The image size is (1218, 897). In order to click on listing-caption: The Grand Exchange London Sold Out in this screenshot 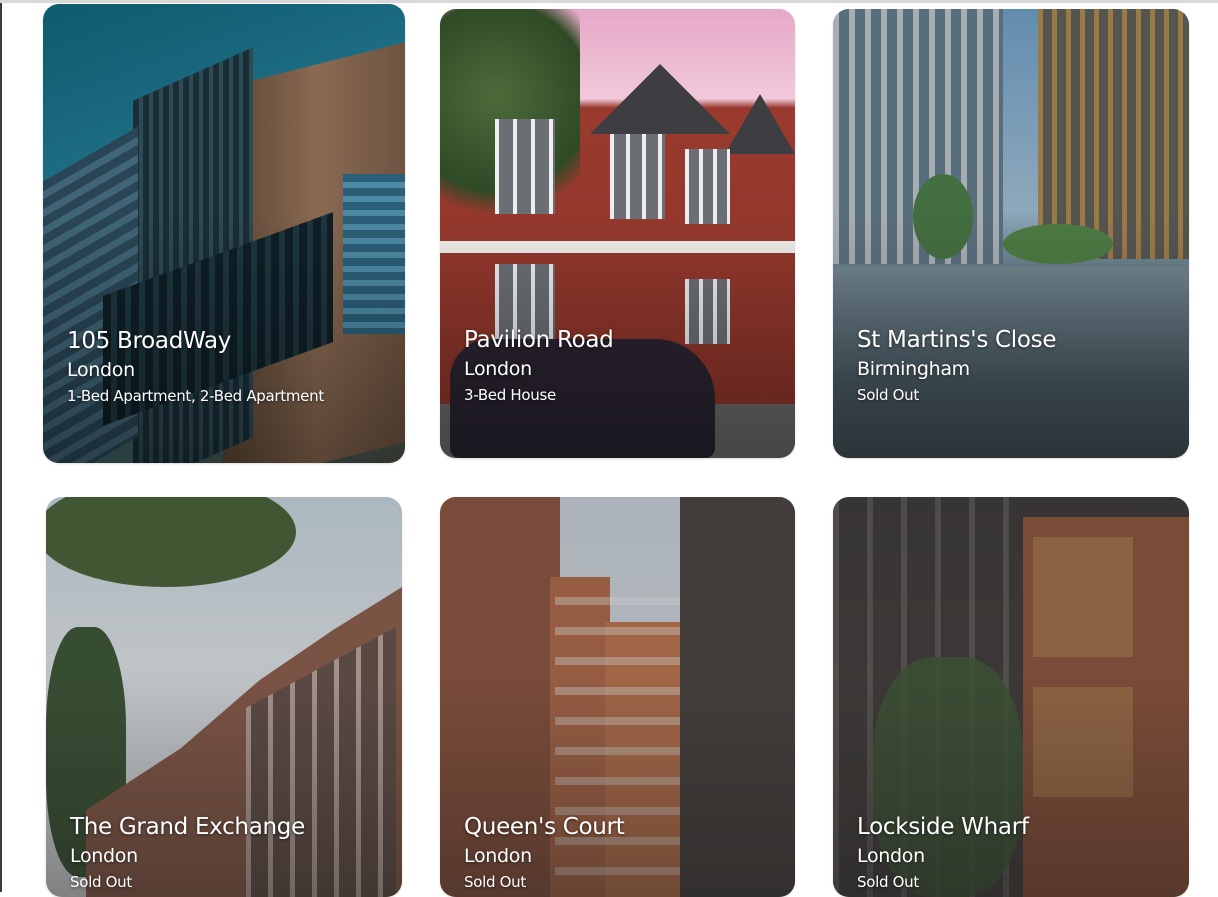, I will do `click(187, 852)`.